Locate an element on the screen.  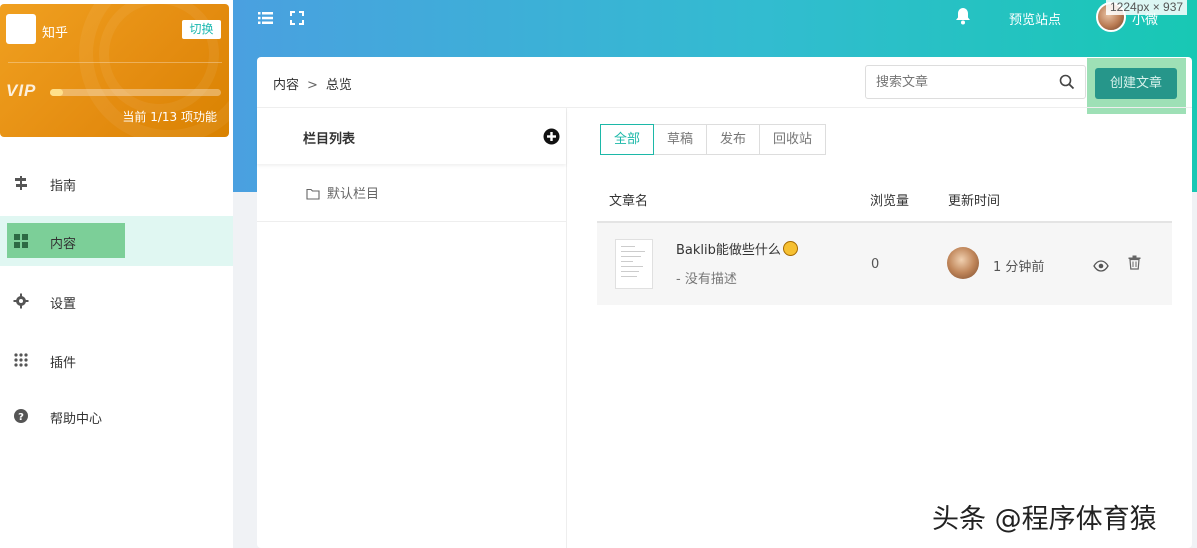
vip-card: 知乎 切换 VIP 当前 1/13 项功能 is located at coordinates (114, 70).